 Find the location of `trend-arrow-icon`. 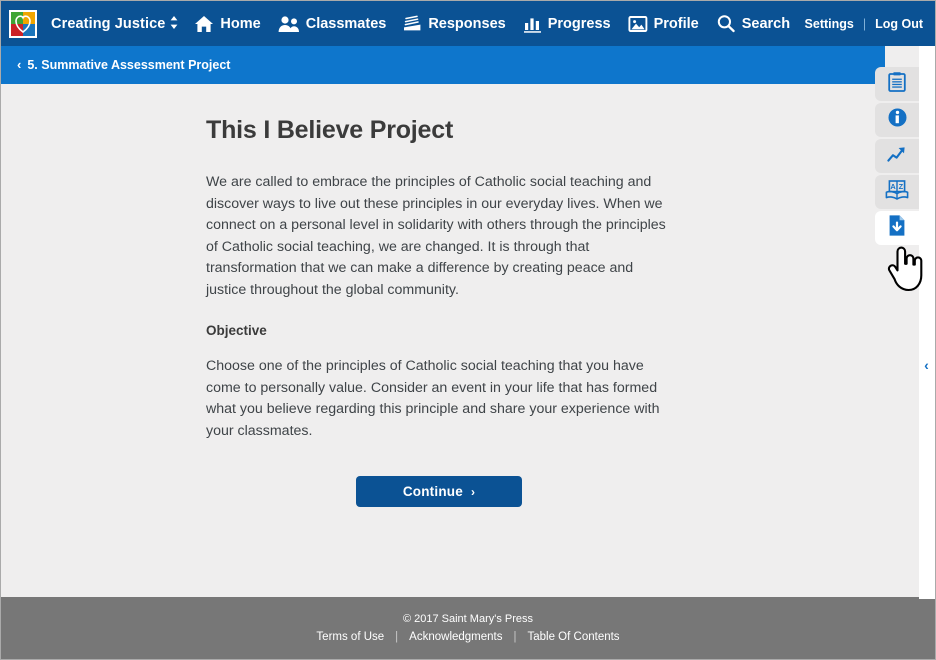

trend-arrow-icon is located at coordinates (897, 156).